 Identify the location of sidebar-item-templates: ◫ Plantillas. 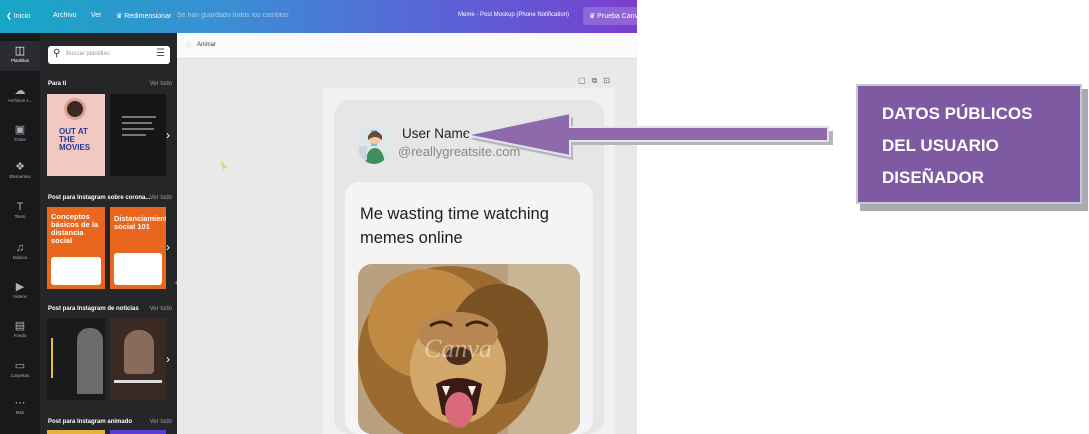
(20, 56).